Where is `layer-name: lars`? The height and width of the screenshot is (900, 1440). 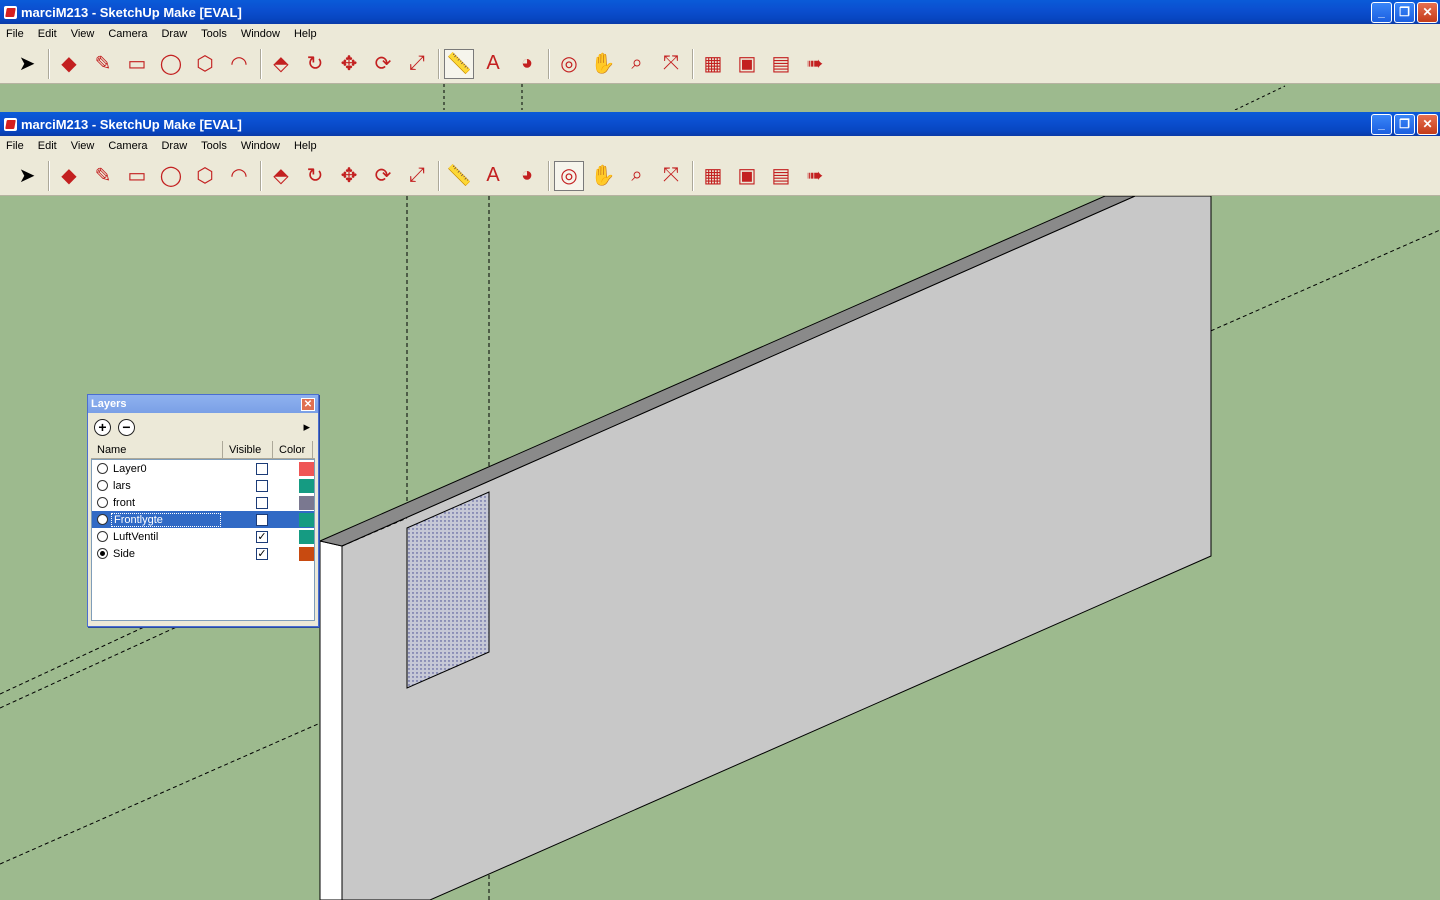 layer-name: lars is located at coordinates (166, 486).